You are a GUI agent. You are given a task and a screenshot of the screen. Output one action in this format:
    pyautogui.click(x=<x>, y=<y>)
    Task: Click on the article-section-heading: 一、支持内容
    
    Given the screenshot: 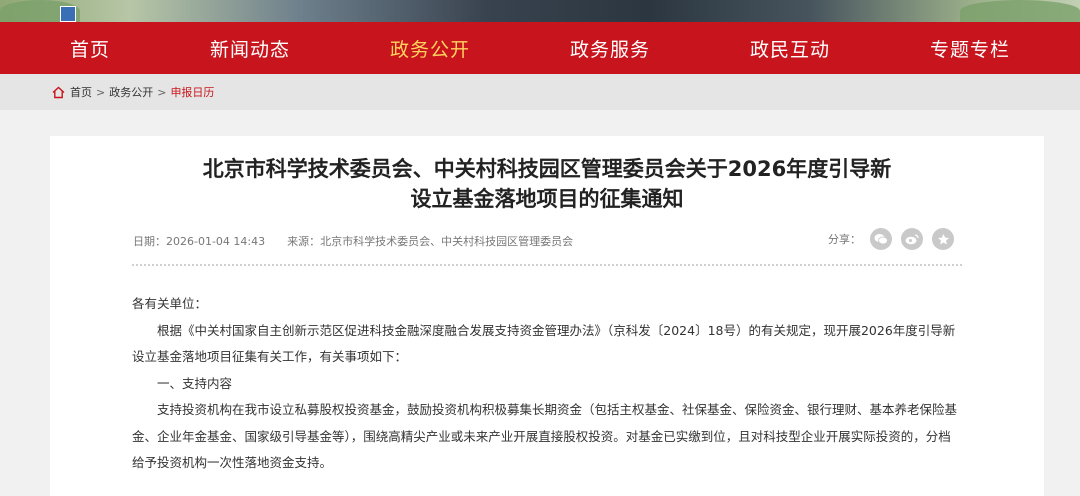 What is the action you would take?
    pyautogui.click(x=195, y=383)
    